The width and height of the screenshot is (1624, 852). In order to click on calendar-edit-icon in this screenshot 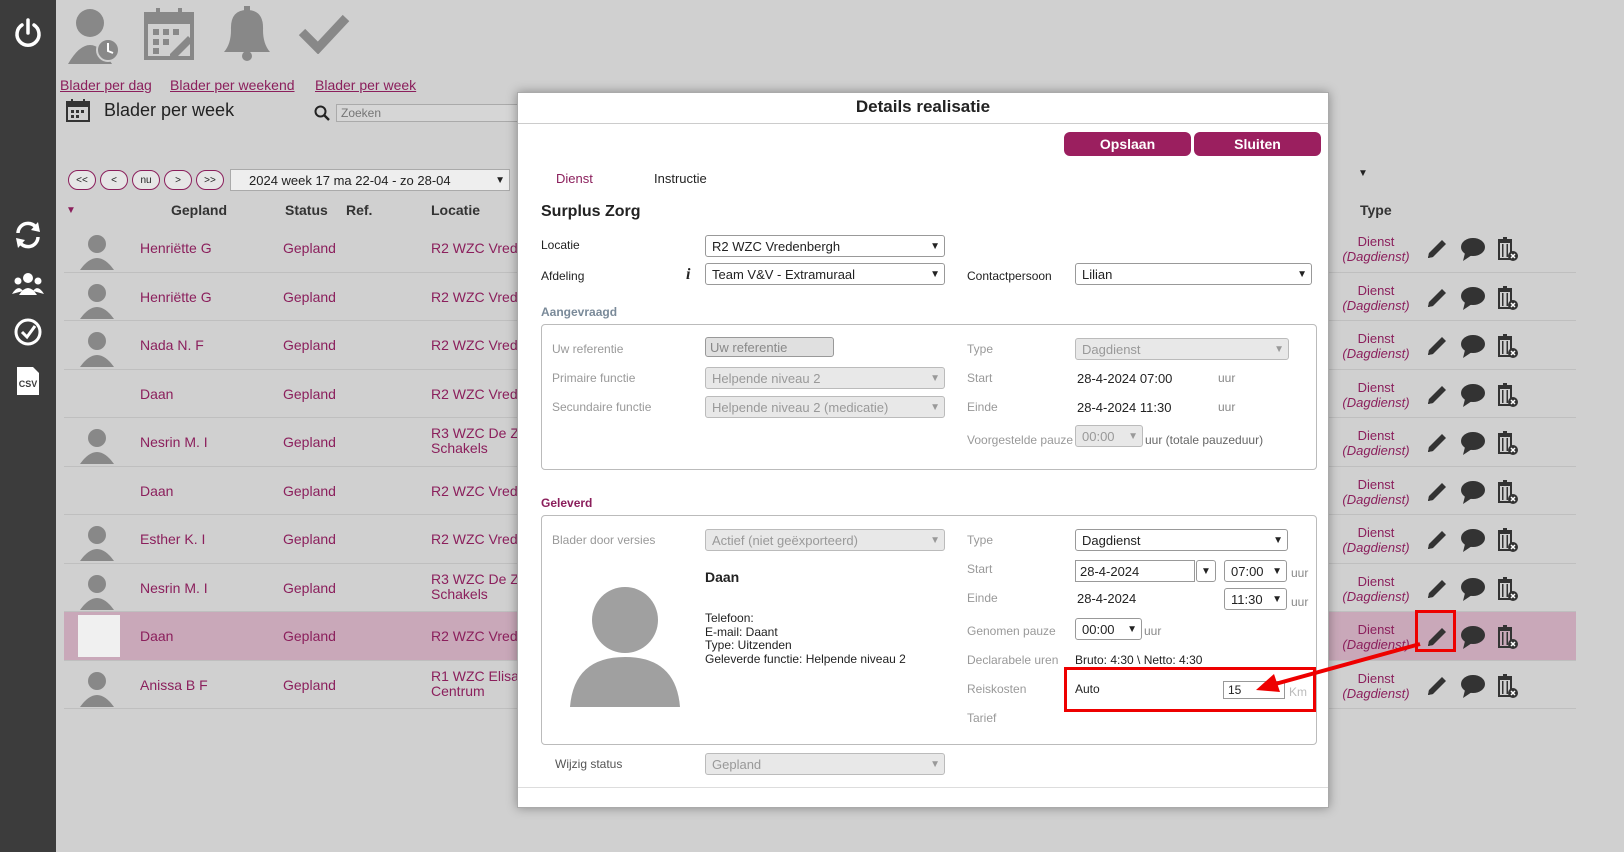, I will do `click(170, 34)`.